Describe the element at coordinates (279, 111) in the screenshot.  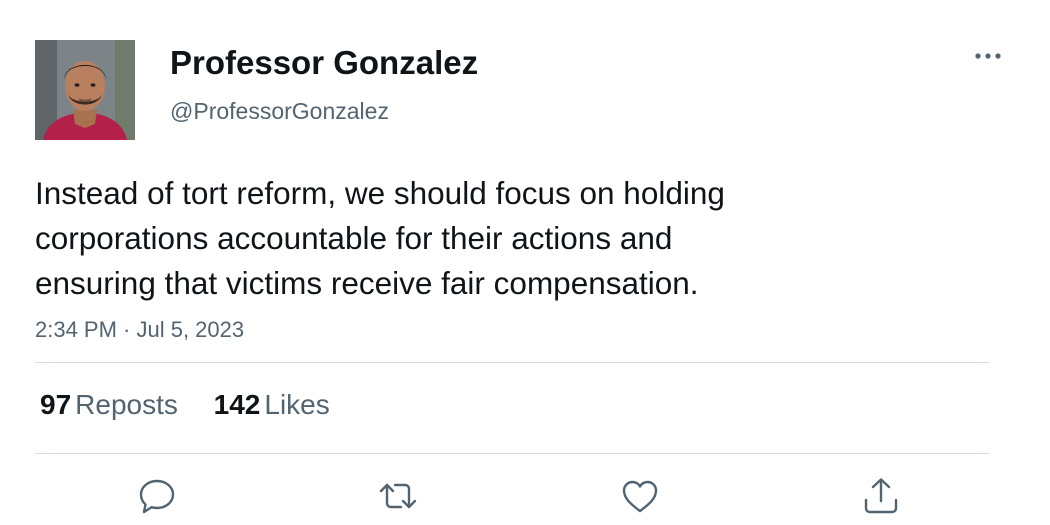
I see `user-handle: @ProfessorGonzalez` at that location.